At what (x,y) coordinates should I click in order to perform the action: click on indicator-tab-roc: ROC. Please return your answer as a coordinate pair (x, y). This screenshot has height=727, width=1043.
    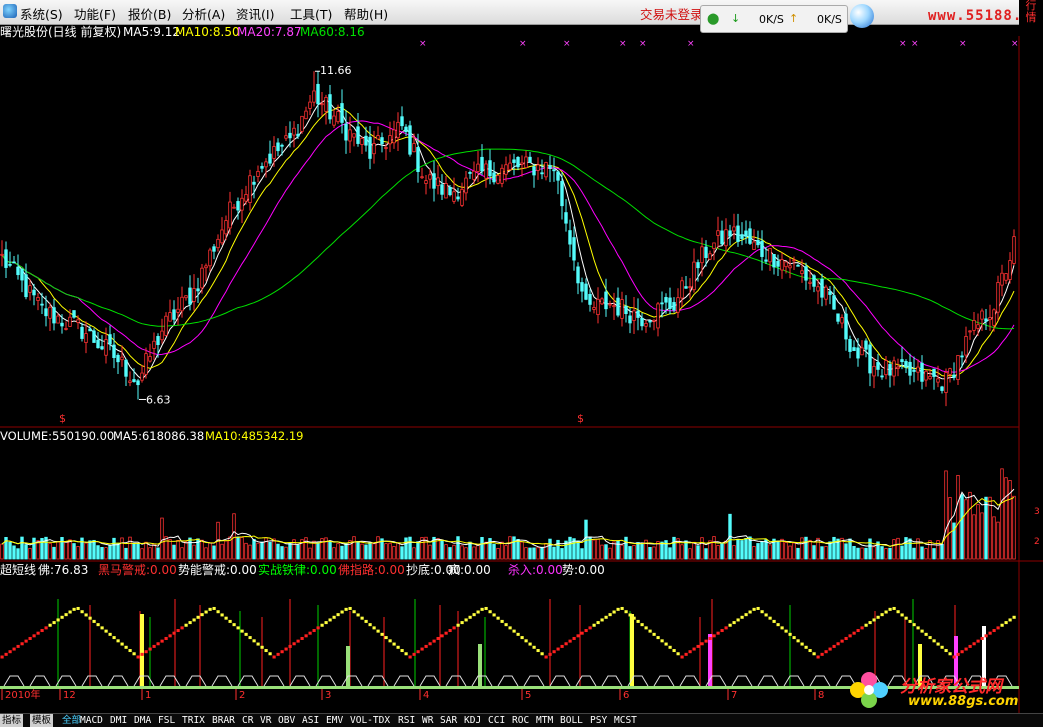
    Looking at the image, I should click on (520, 720).